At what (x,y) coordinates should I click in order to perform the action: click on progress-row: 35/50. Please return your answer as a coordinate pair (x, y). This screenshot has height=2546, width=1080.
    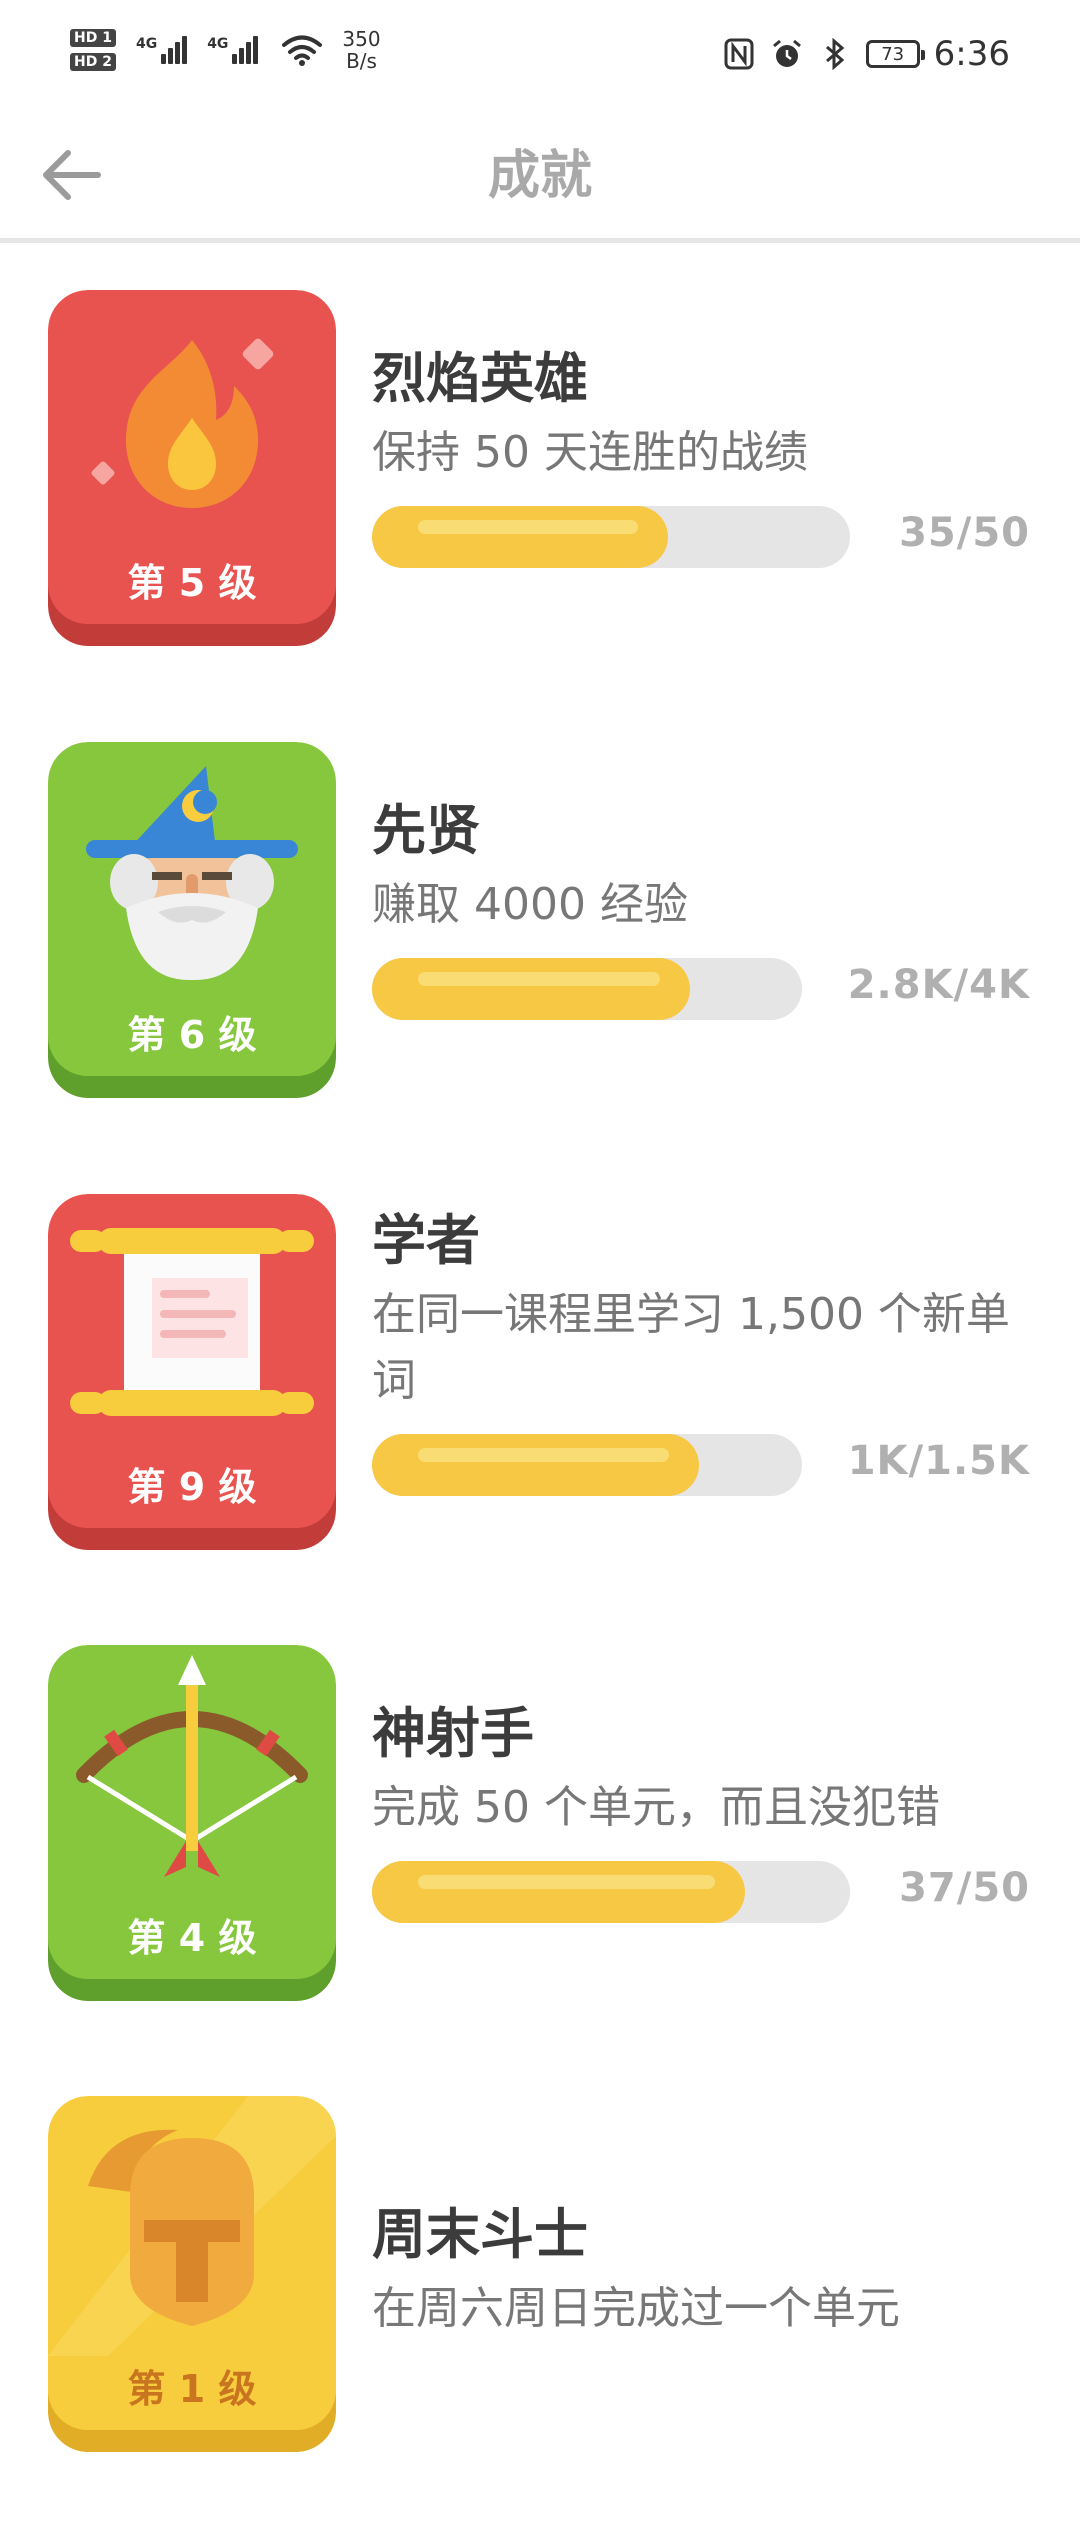
    Looking at the image, I should click on (701, 538).